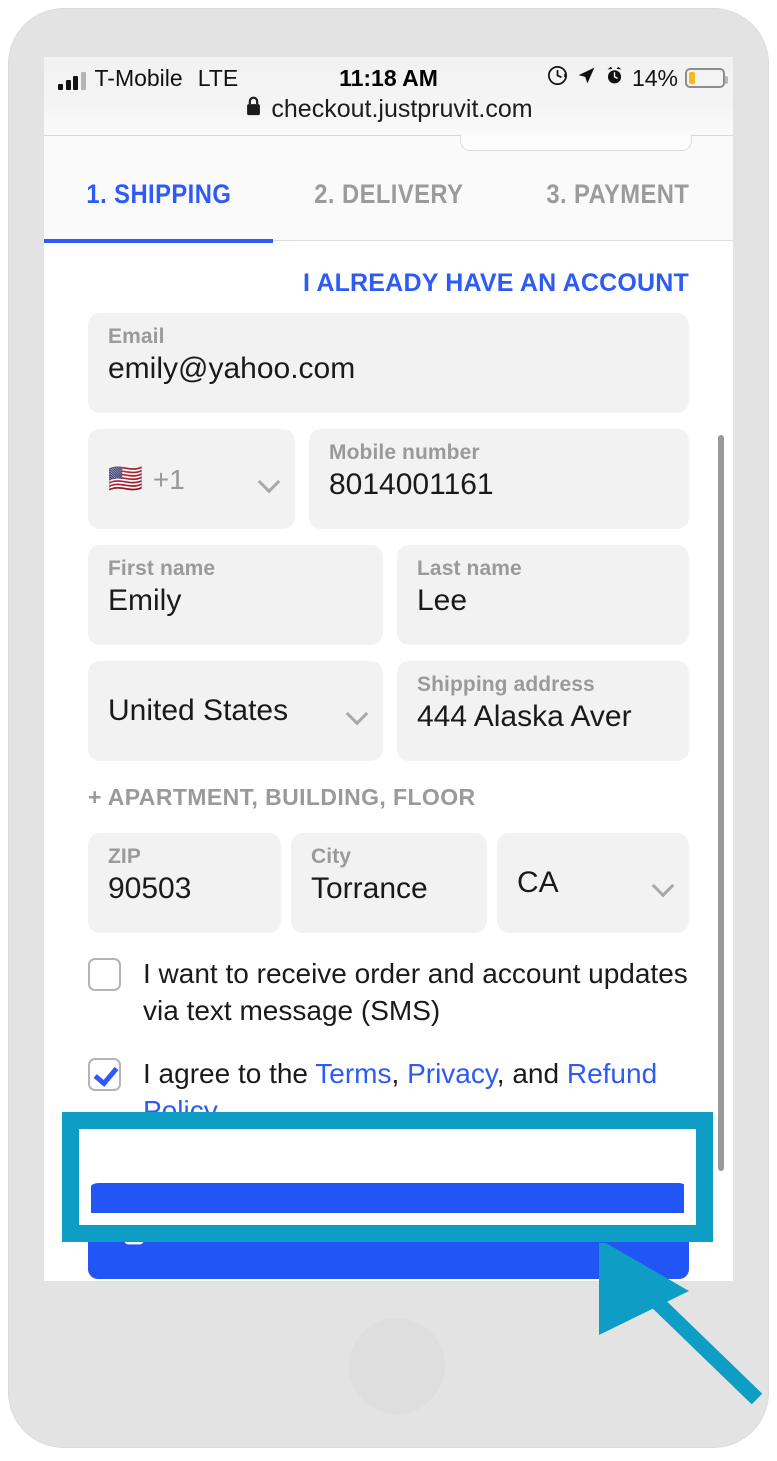 The height and width of the screenshot is (1461, 777). Describe the element at coordinates (496, 283) in the screenshot. I see `already-have-account-link: I ALREADY HAVE AN ACCOUNT` at that location.